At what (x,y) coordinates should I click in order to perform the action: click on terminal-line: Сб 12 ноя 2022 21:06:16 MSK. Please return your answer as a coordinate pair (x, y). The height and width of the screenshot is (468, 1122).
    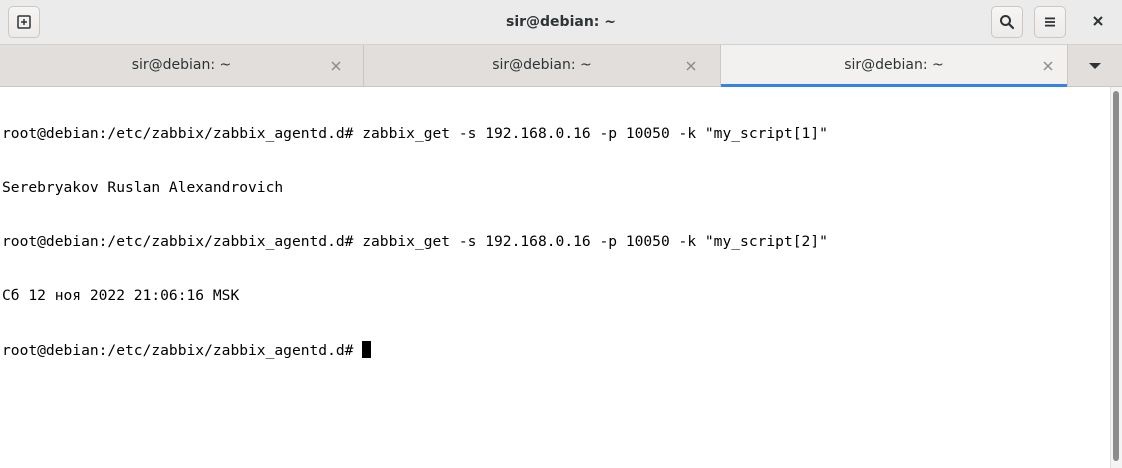
    Looking at the image, I should click on (121, 295).